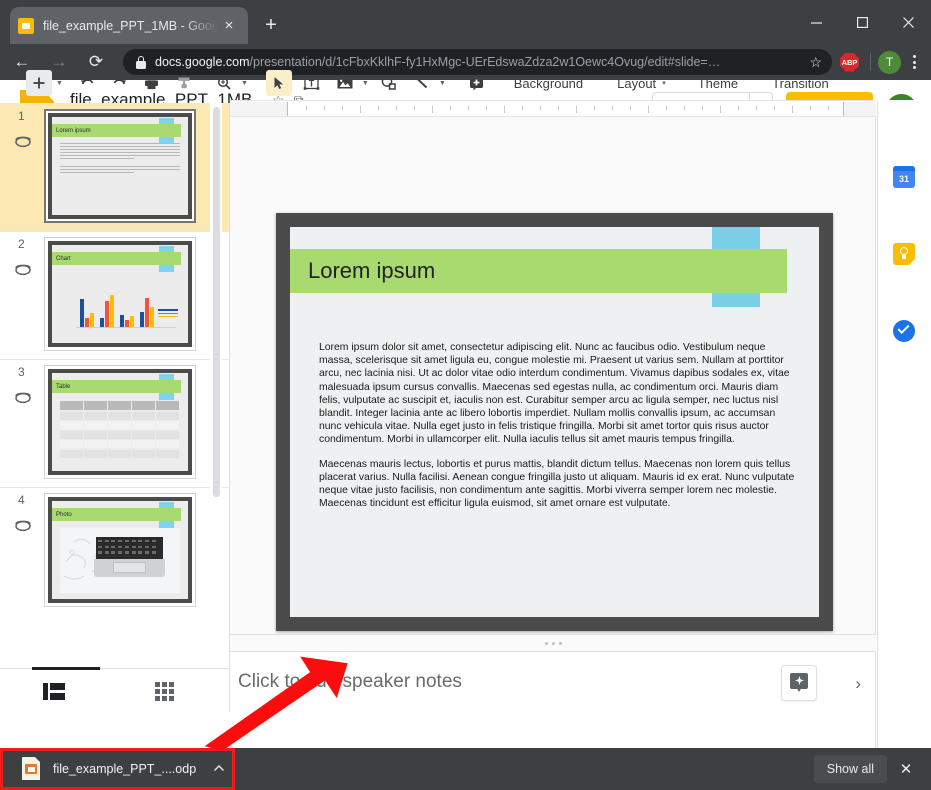  I want to click on window-controls, so click(862, 22).